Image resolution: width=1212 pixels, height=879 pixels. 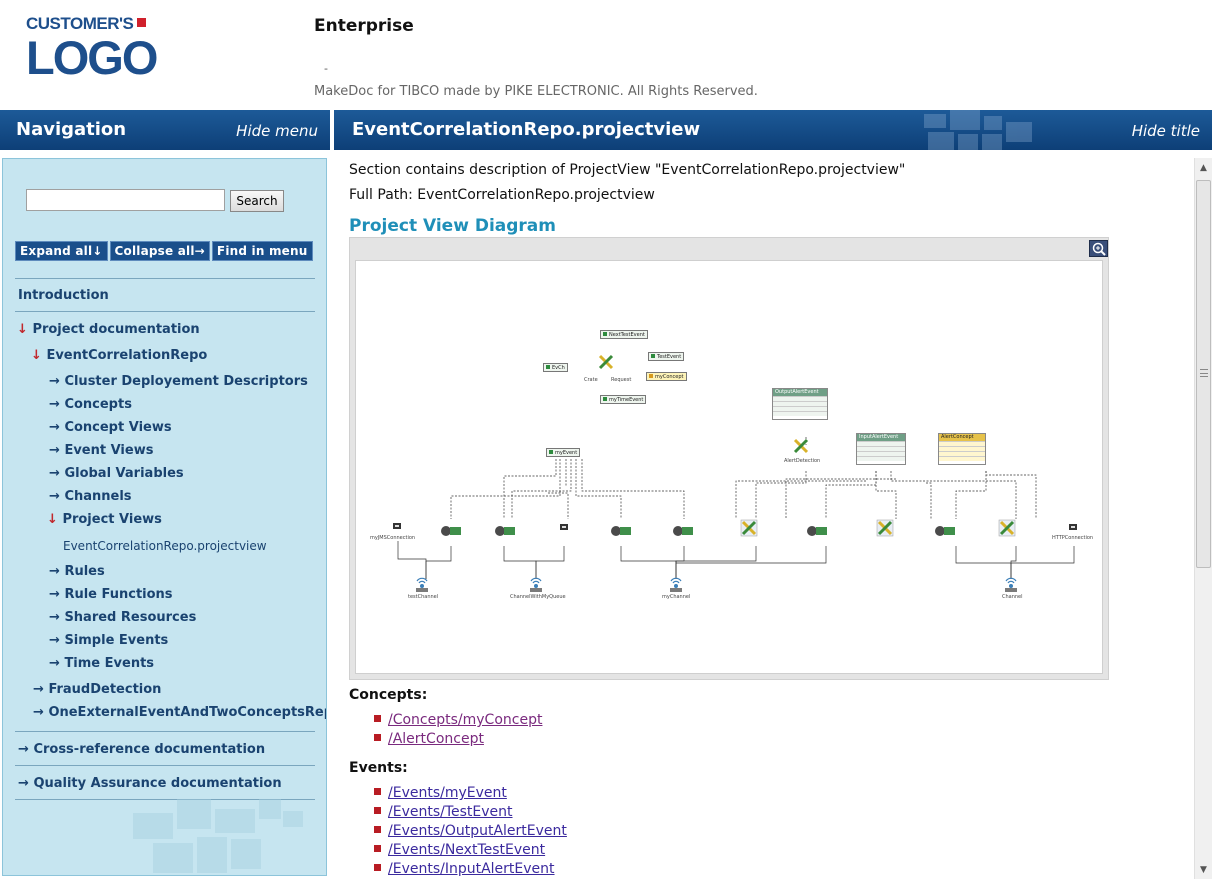 I want to click on concept-link: /AlertConcept, so click(x=436, y=739).